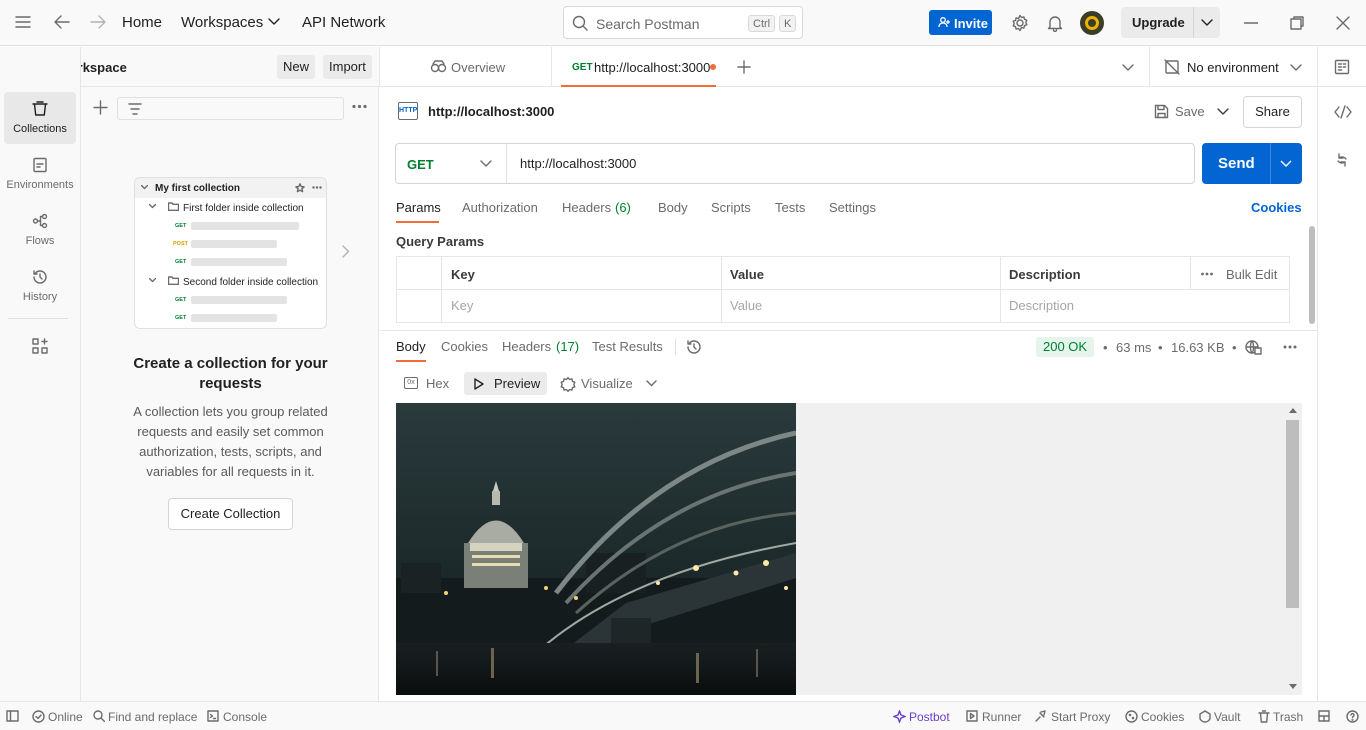 The image size is (1366, 730). What do you see at coordinates (1288, 717) in the screenshot?
I see `trash: Trash` at bounding box center [1288, 717].